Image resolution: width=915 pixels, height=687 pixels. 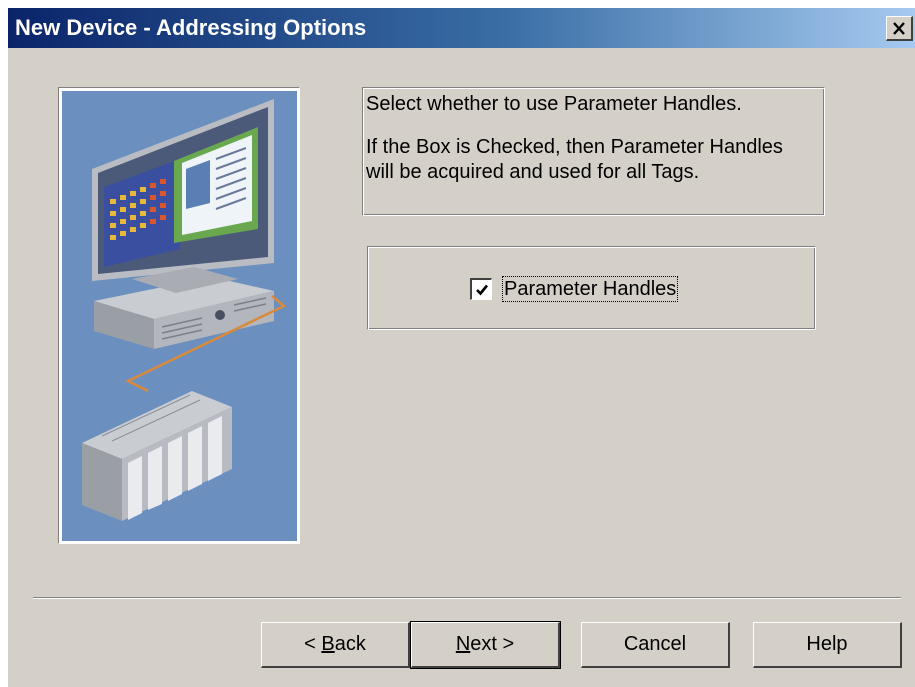 I want to click on help-button: Help, so click(x=827, y=645).